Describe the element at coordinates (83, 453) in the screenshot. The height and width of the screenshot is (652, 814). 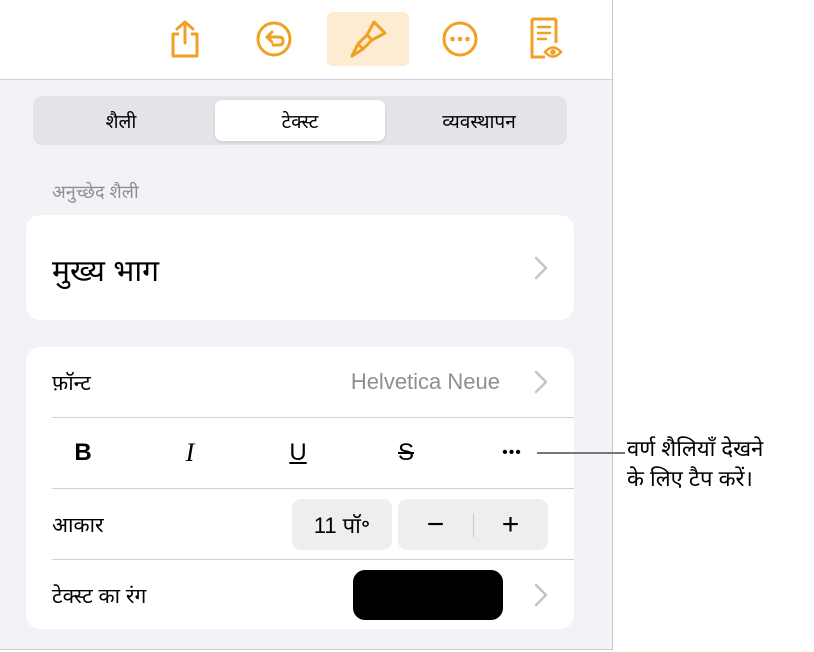
I see `bold-button: B` at that location.